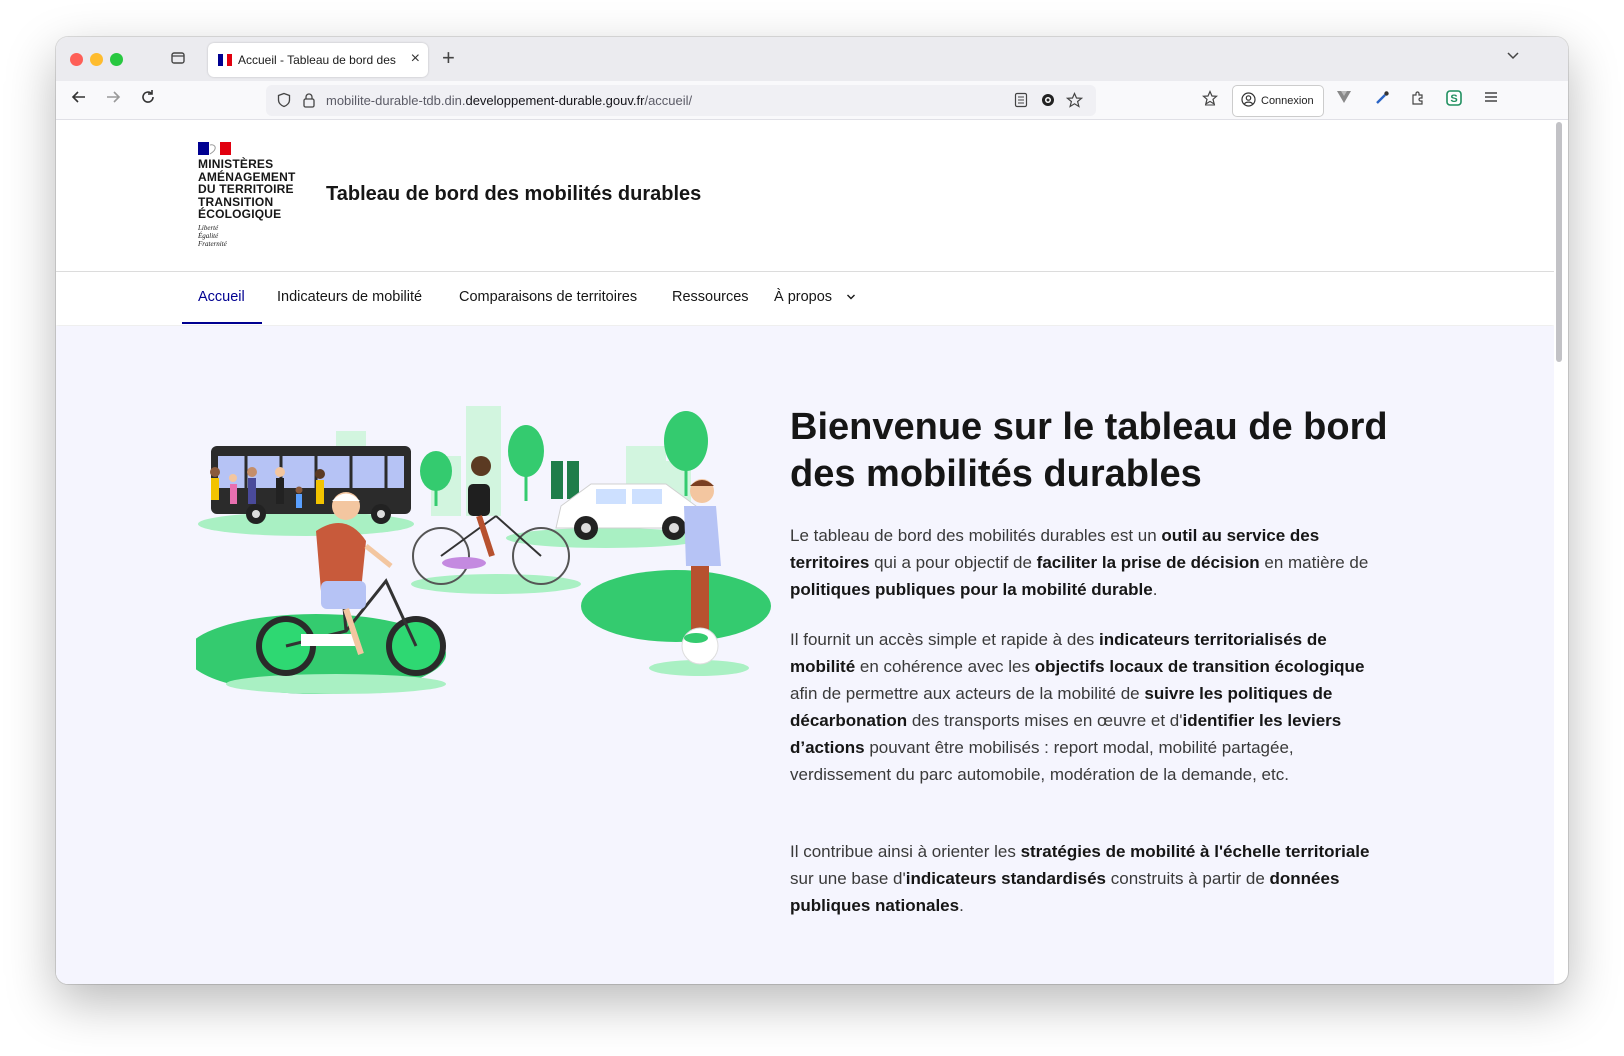 The image size is (1624, 1056). What do you see at coordinates (1344, 99) in the screenshot?
I see `vue-devtools-icon` at bounding box center [1344, 99].